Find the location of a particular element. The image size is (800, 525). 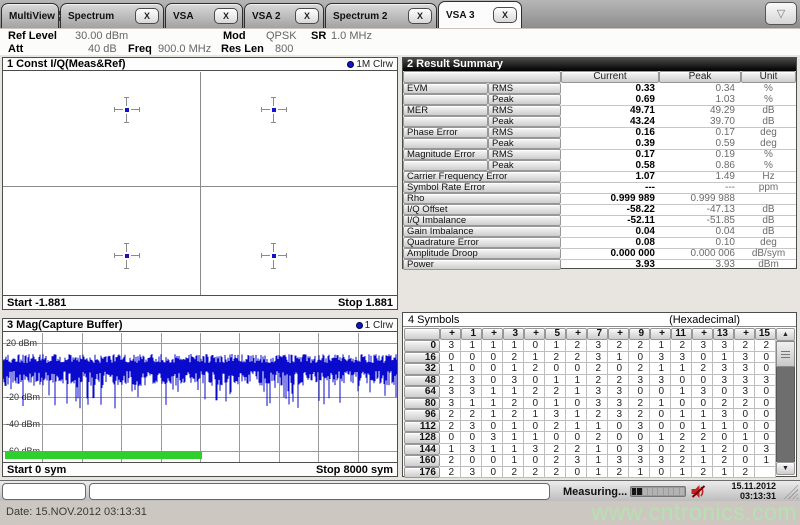

symbols-scrollbar: ▲ ▼ is located at coordinates (785, 401).